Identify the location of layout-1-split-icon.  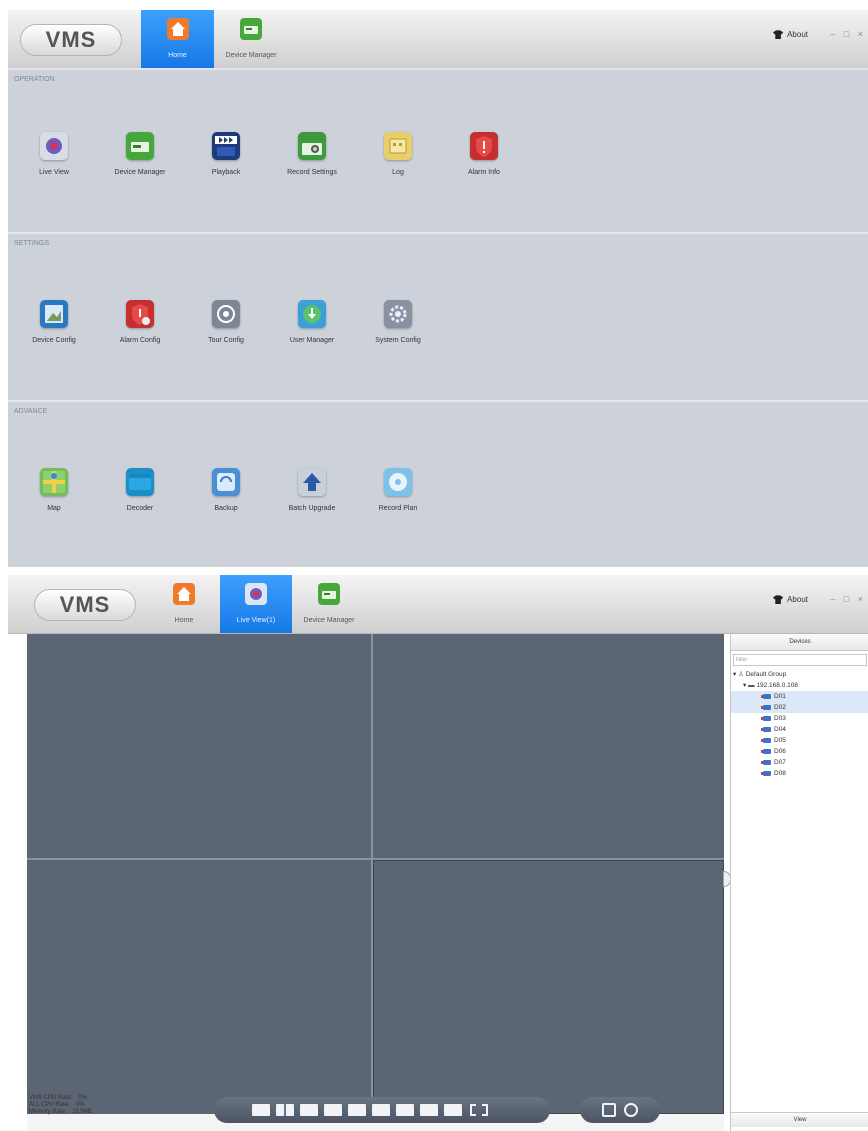
(261, 1110).